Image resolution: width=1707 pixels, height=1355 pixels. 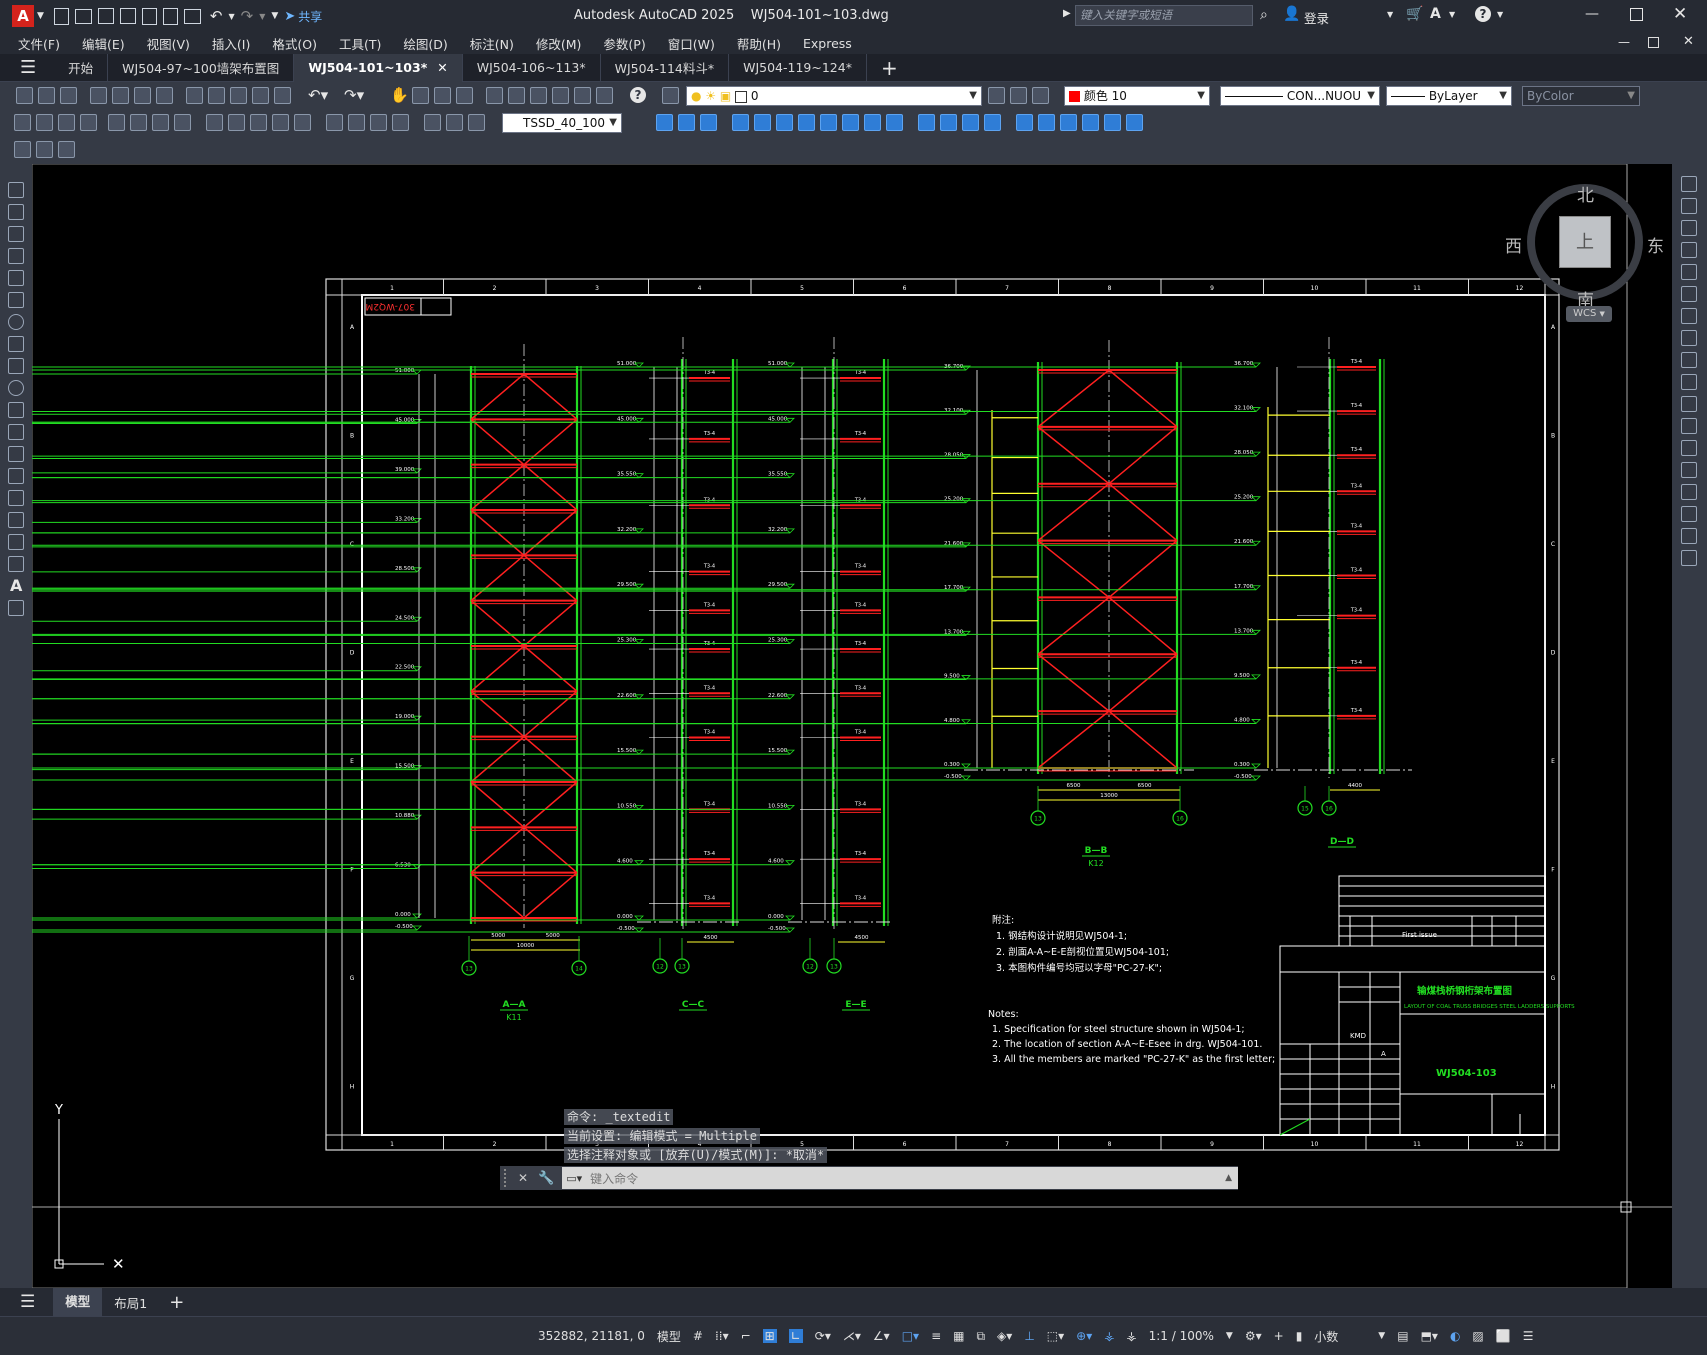 I want to click on quick-dim-icon, so click(x=214, y=122).